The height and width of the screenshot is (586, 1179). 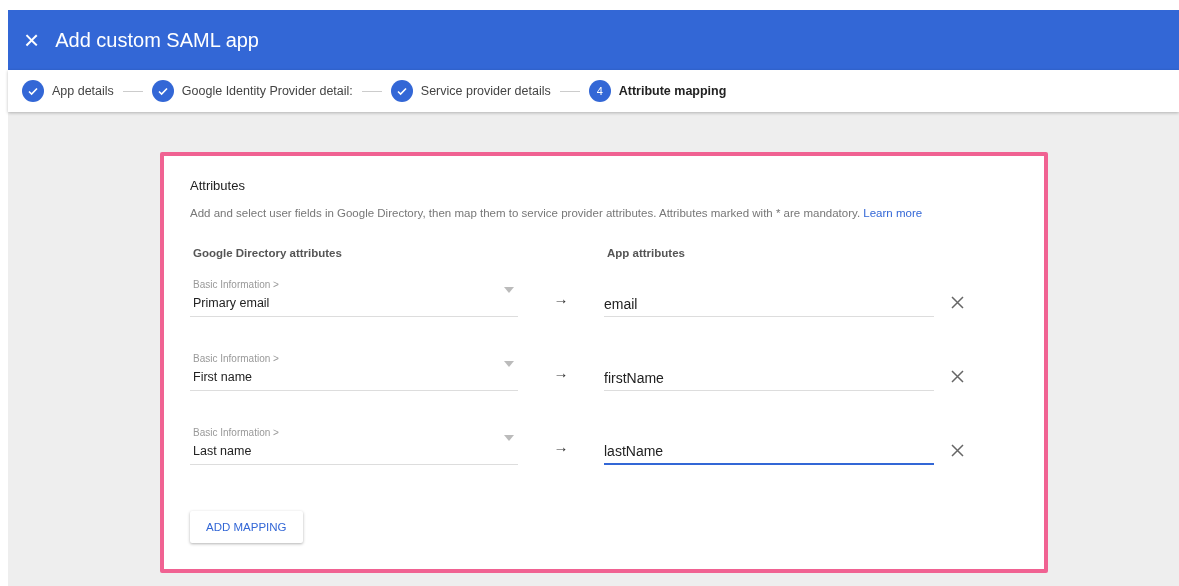 I want to click on close-button: ×, so click(x=32, y=40).